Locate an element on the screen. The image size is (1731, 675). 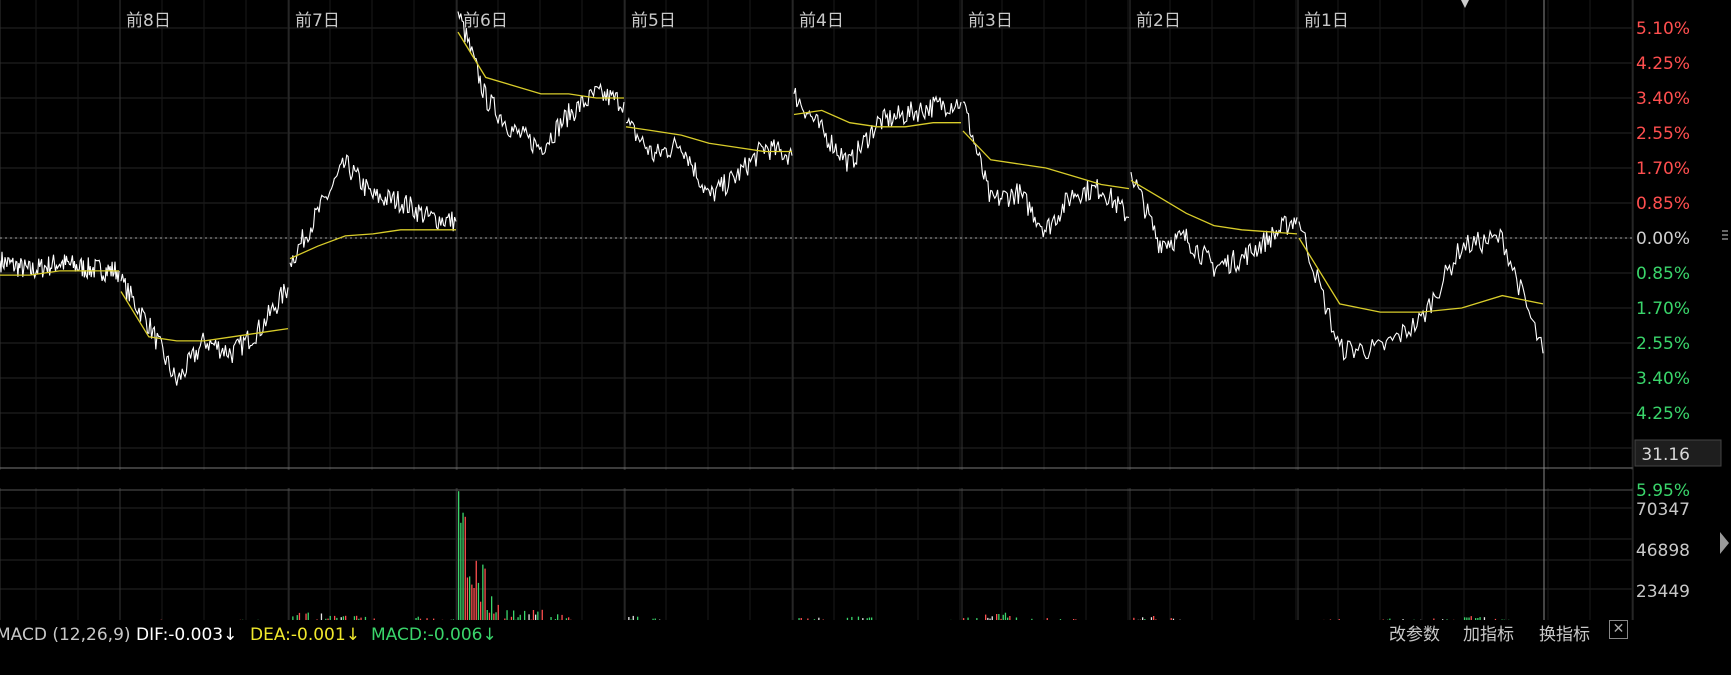
current-value-box: 31.16 is located at coordinates (1678, 453).